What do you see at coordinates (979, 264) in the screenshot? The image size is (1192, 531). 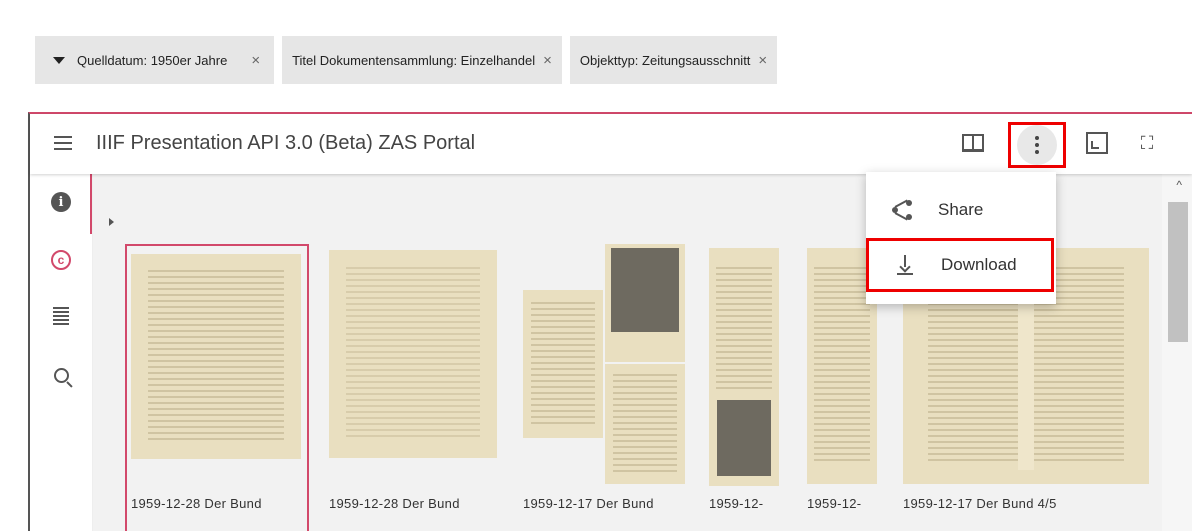 I see `menu-item-label: Download` at bounding box center [979, 264].